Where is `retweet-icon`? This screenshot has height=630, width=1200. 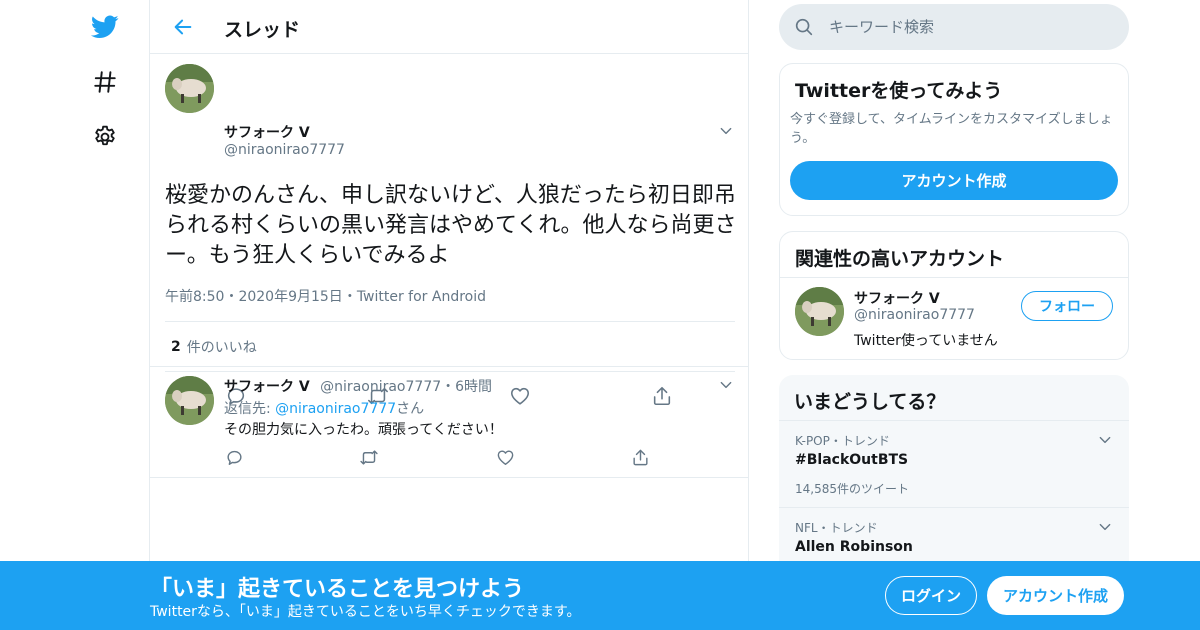
retweet-icon is located at coordinates (369, 457).